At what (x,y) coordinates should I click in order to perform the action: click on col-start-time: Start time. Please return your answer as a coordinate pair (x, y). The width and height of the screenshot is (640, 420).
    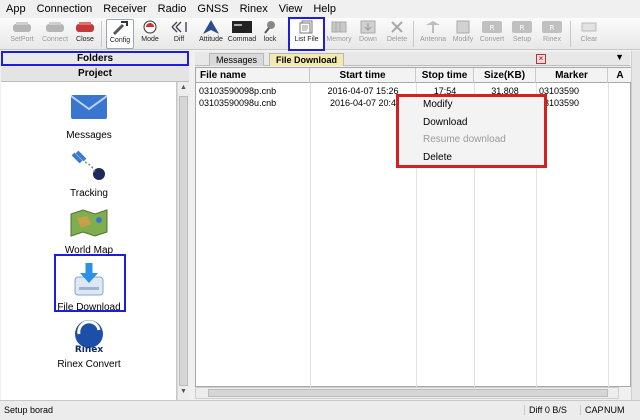
    Looking at the image, I should click on (363, 75).